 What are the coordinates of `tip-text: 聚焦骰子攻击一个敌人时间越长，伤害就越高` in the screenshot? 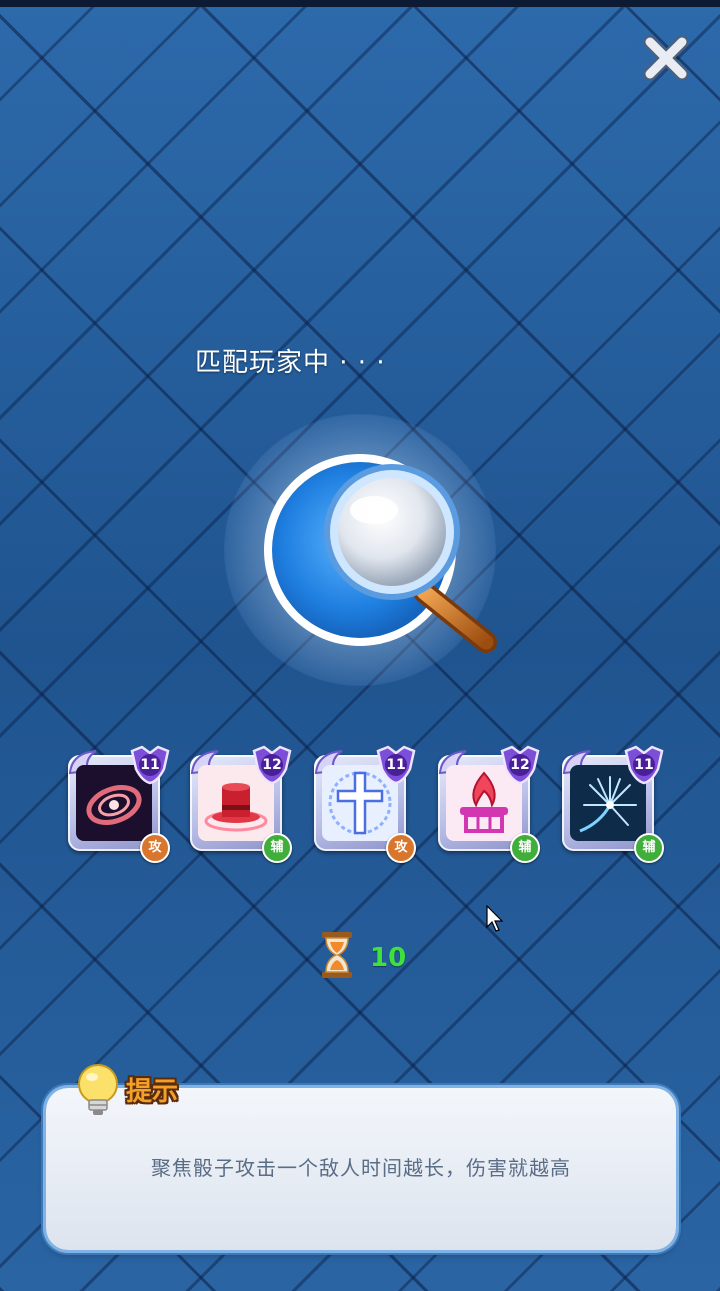 It's located at (361, 1168).